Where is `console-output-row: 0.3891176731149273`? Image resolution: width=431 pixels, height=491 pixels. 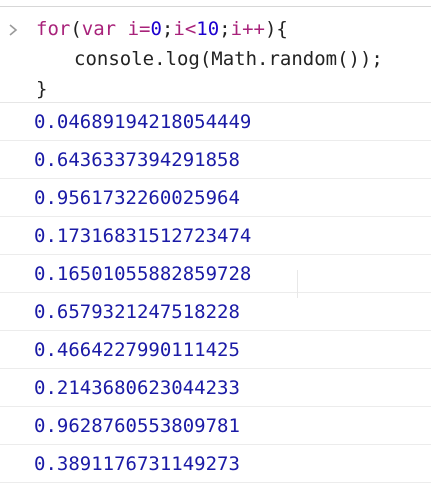
console-output-row: 0.3891176731149273 is located at coordinates (215, 464).